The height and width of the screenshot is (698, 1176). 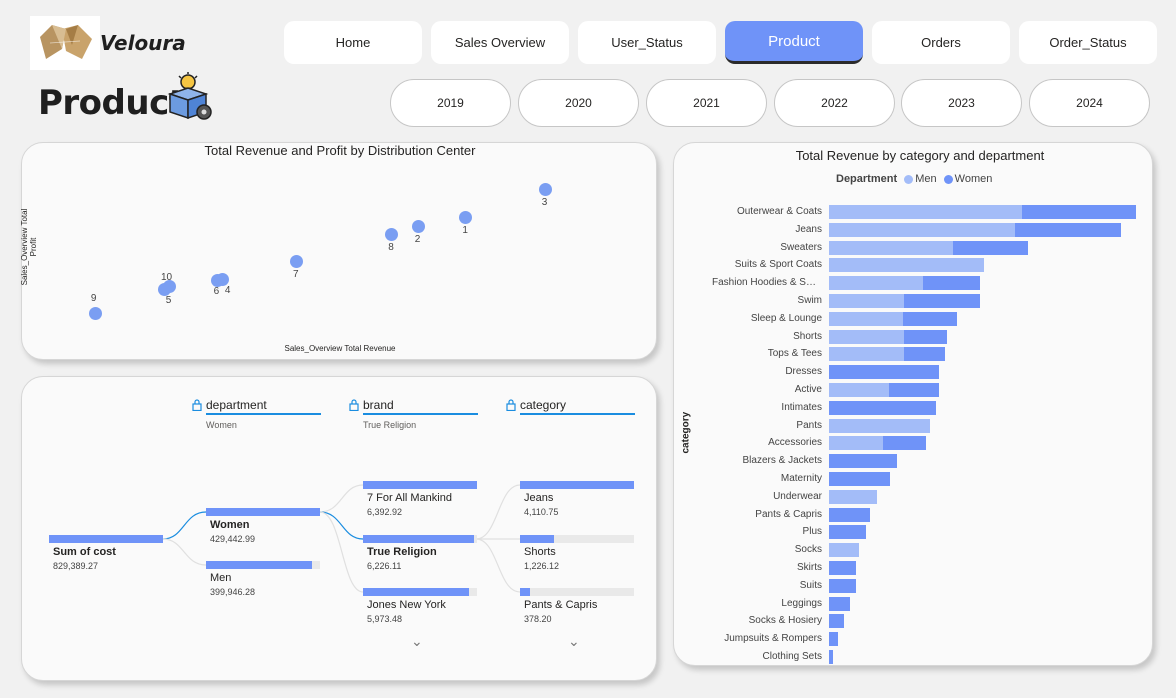 What do you see at coordinates (773, 639) in the screenshot?
I see `category-axis-label: Jumpsuits & Rompers` at bounding box center [773, 639].